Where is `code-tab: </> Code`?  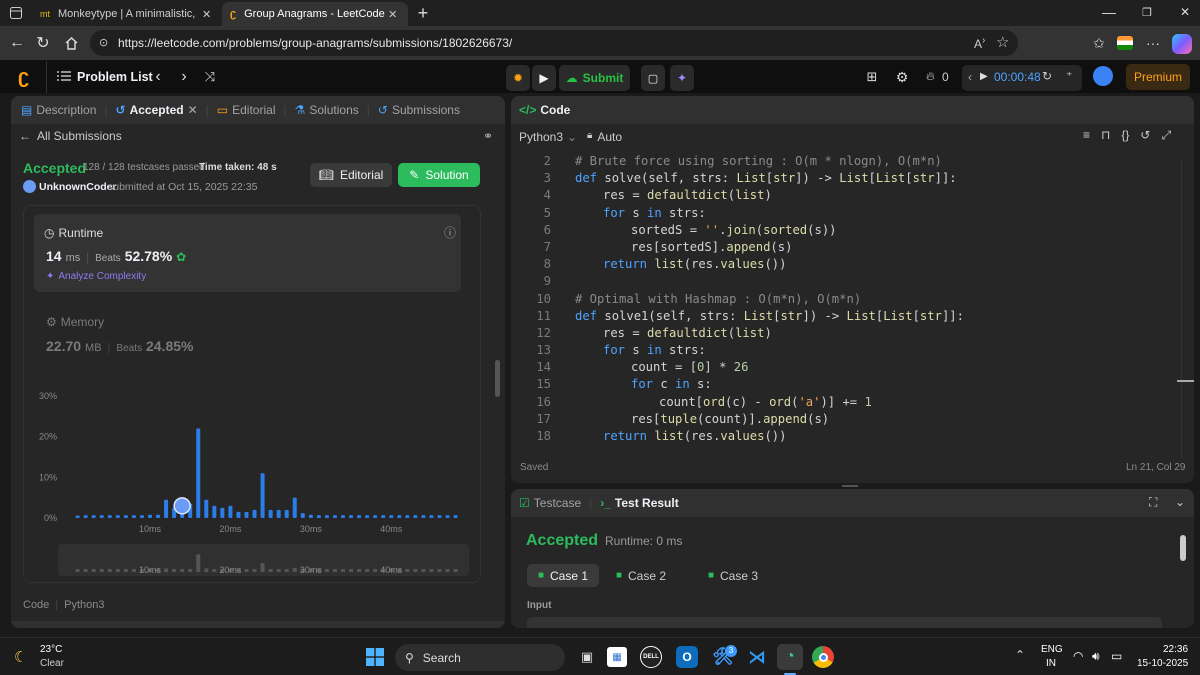
code-tab: </> Code is located at coordinates (543, 110).